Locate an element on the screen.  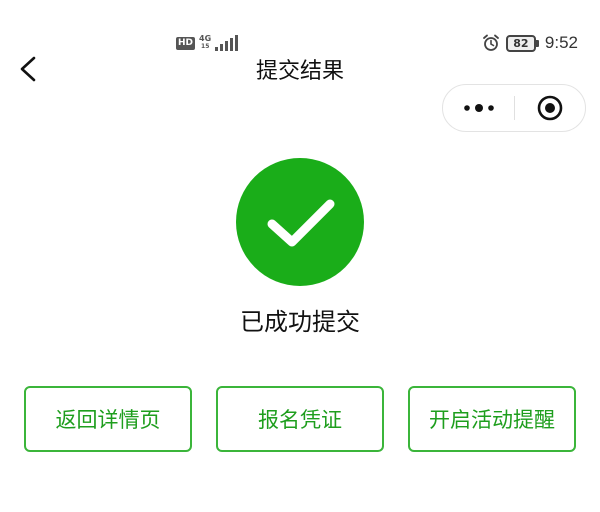
back-chevron-icon is located at coordinates (29, 69).